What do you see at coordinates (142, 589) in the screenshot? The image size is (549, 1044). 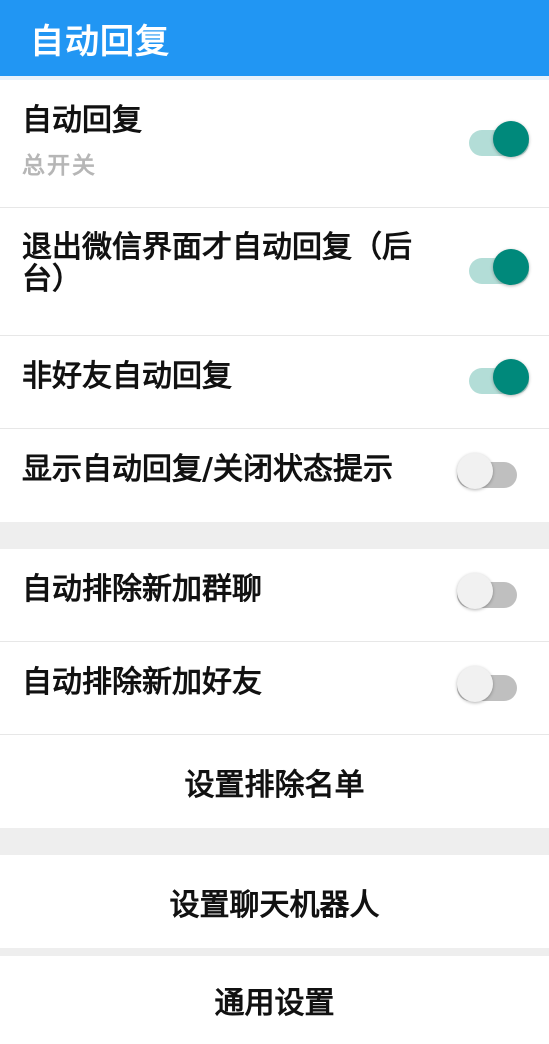 I see `setting-title-exclude-new-groups: 自动排除新加群聊` at bounding box center [142, 589].